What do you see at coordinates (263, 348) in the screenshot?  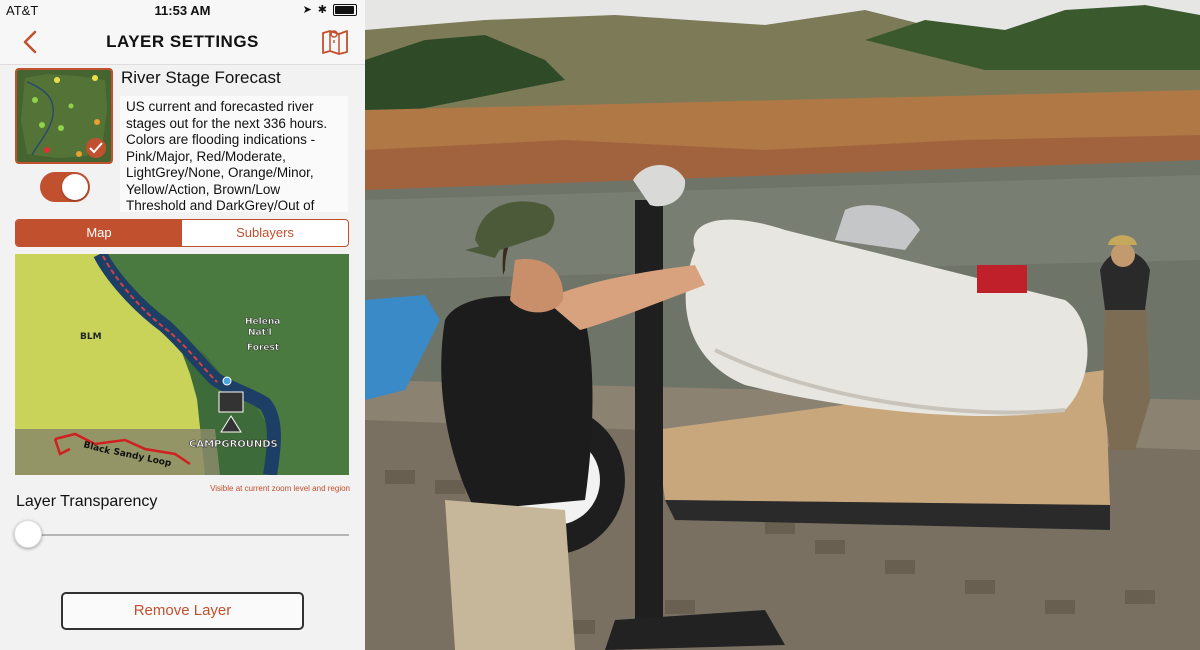 I see `map-label-forest-3: Forest` at bounding box center [263, 348].